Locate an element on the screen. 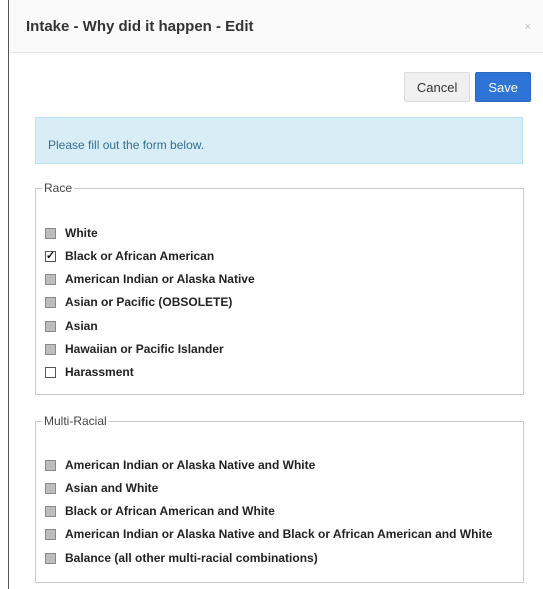 The image size is (543, 589). modal-toolbar: Cancel Save is located at coordinates (467, 87).